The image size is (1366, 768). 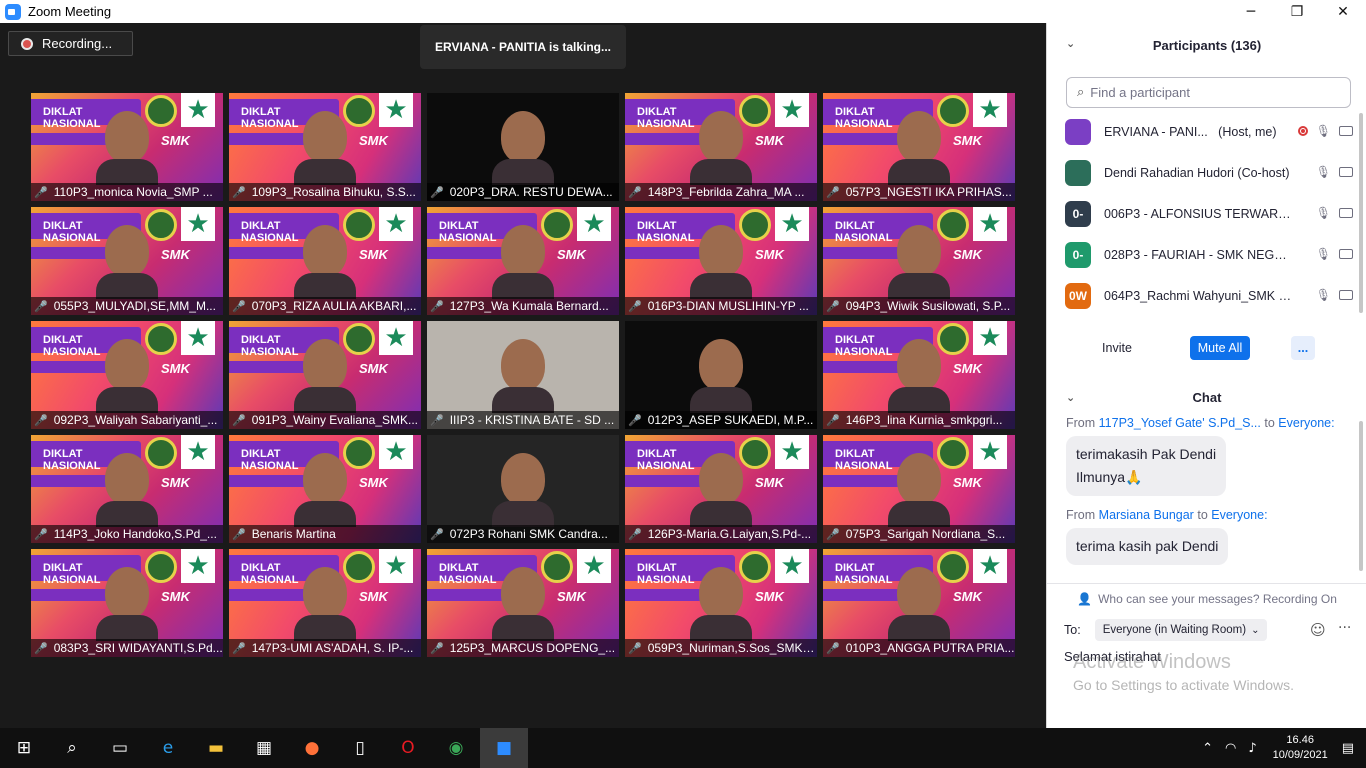 I want to click on edge-browser-icon: e, so click(x=168, y=748).